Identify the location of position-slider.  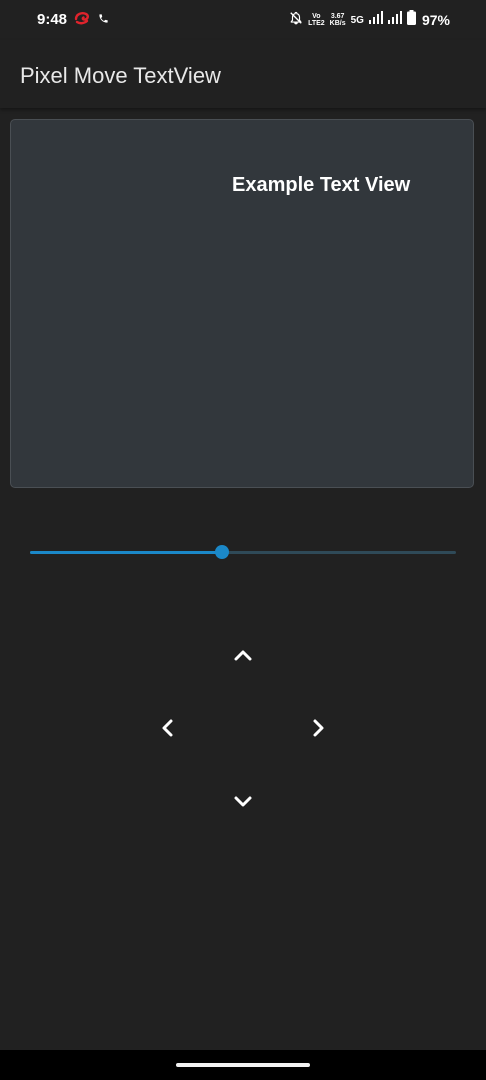
(243, 552).